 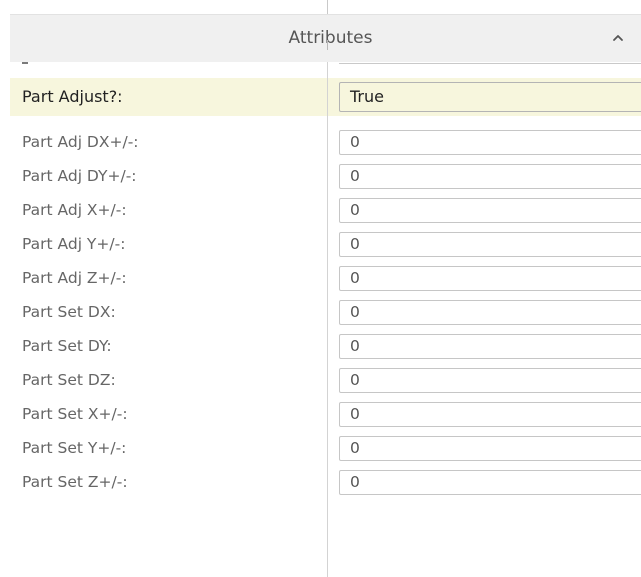 What do you see at coordinates (330, 38) in the screenshot?
I see `panel-title: Attributes` at bounding box center [330, 38].